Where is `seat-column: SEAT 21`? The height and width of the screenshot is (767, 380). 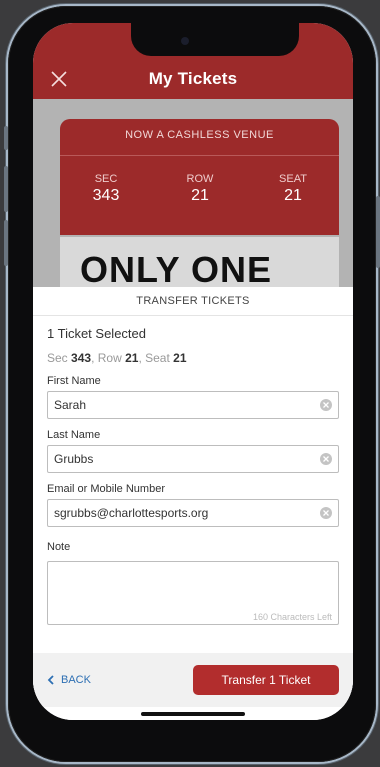
seat-column: SEAT 21 is located at coordinates (293, 189).